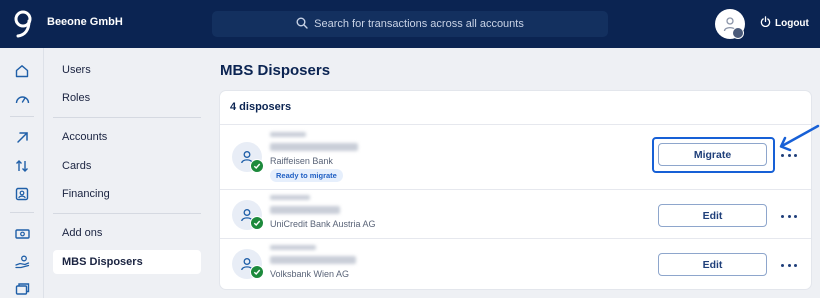 The width and height of the screenshot is (820, 298). Describe the element at coordinates (261, 107) in the screenshot. I see `disposers-count: 4 disposers` at that location.